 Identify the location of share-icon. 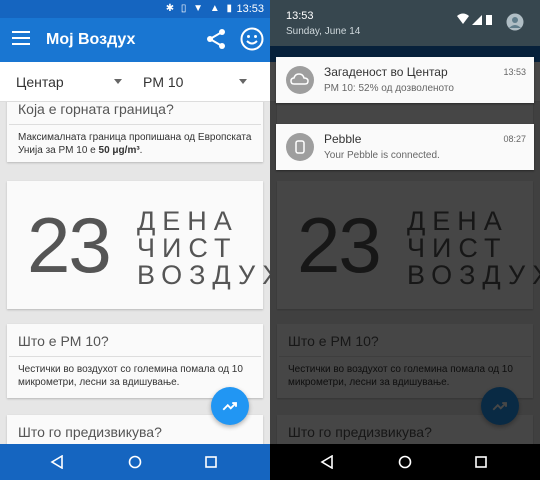
(216, 39).